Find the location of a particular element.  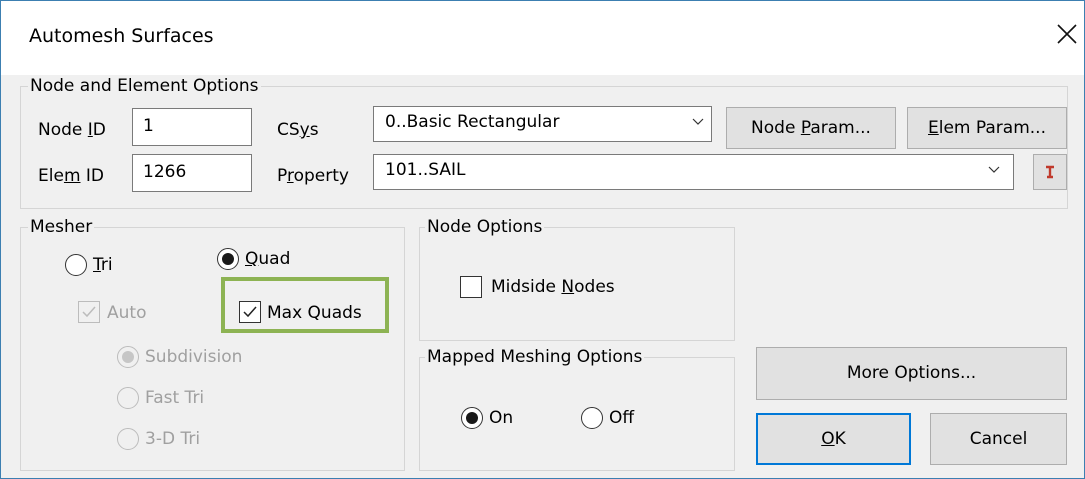

auto-checkbox is located at coordinates (89, 312).